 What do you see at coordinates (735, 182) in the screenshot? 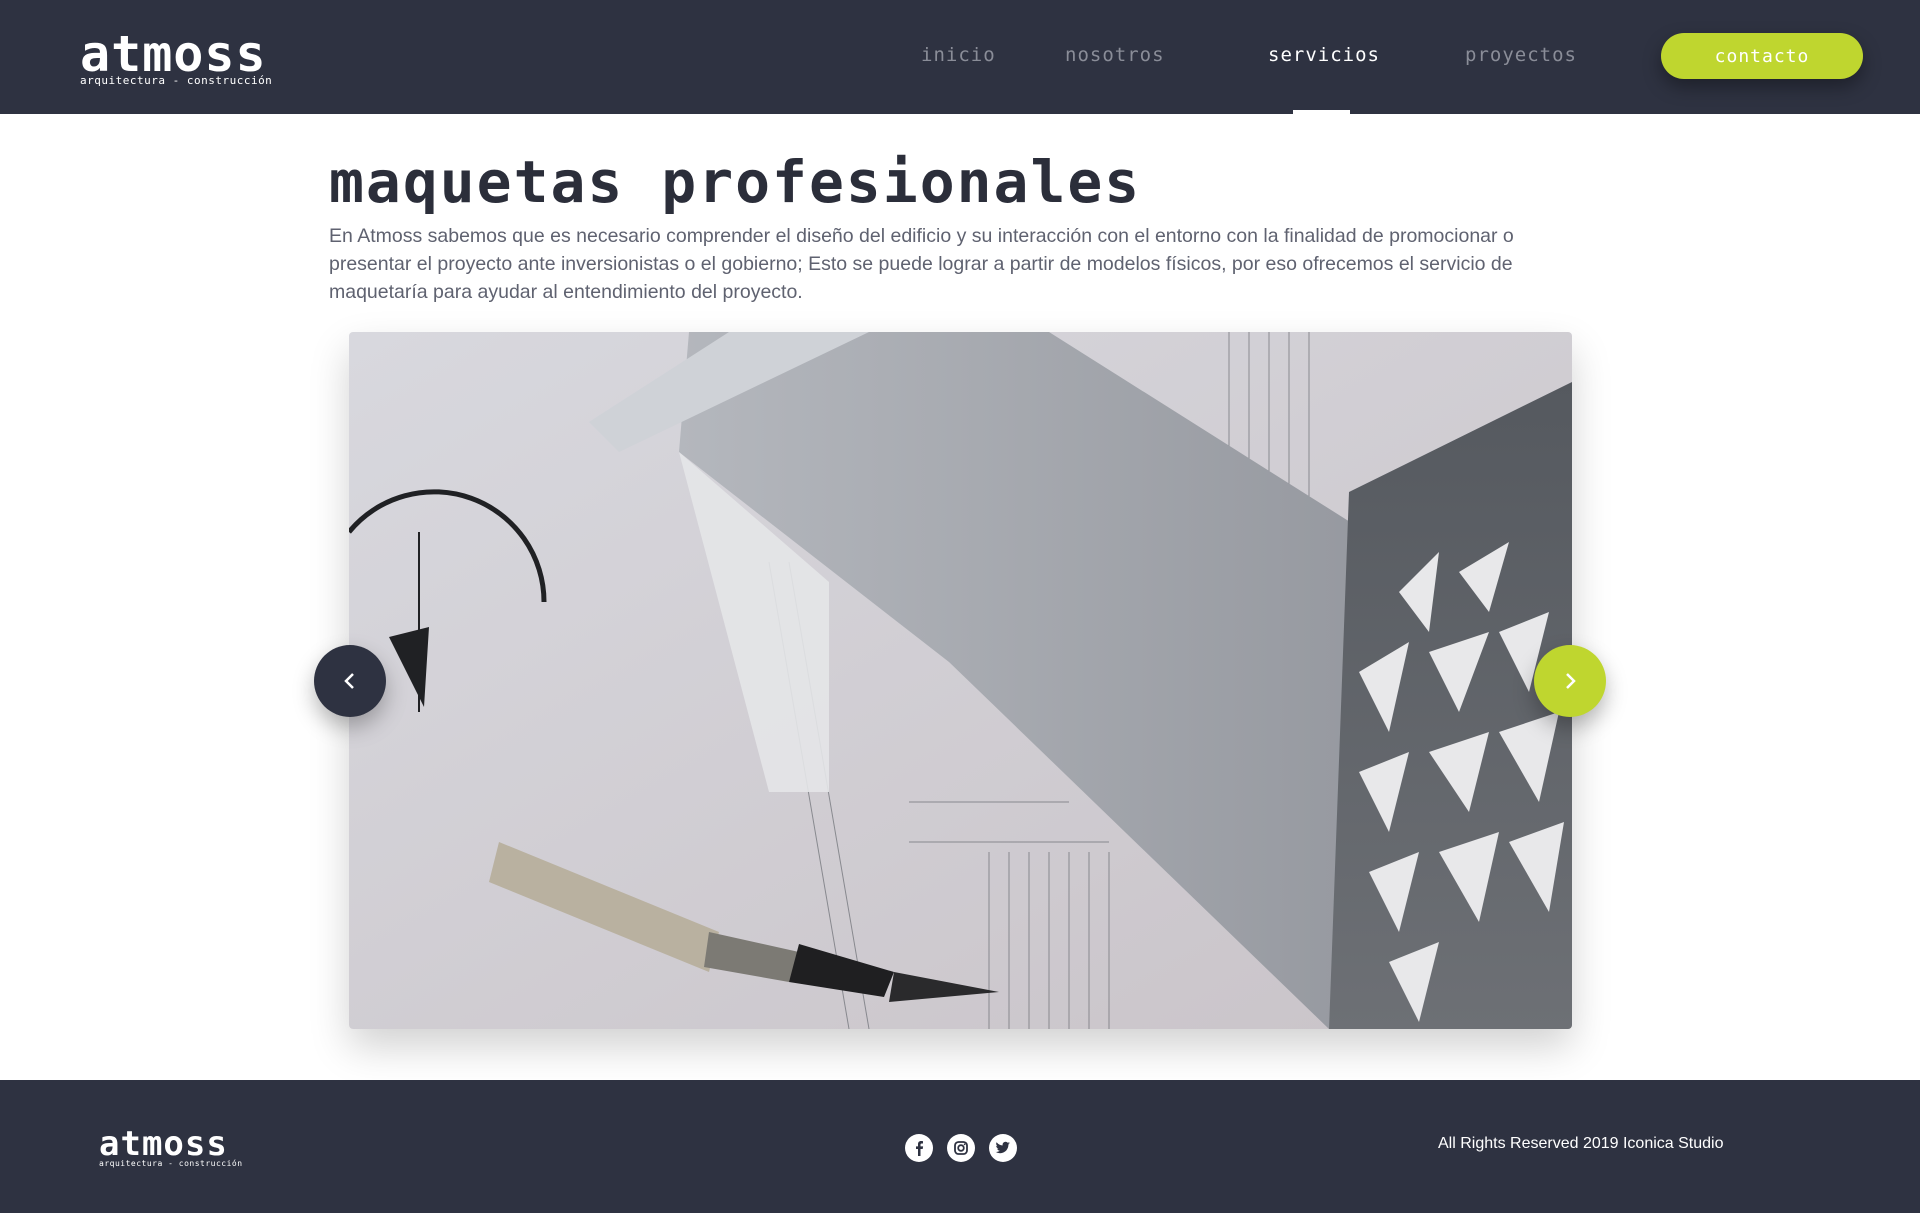
I see `page-title: maquetas profesionales` at bounding box center [735, 182].